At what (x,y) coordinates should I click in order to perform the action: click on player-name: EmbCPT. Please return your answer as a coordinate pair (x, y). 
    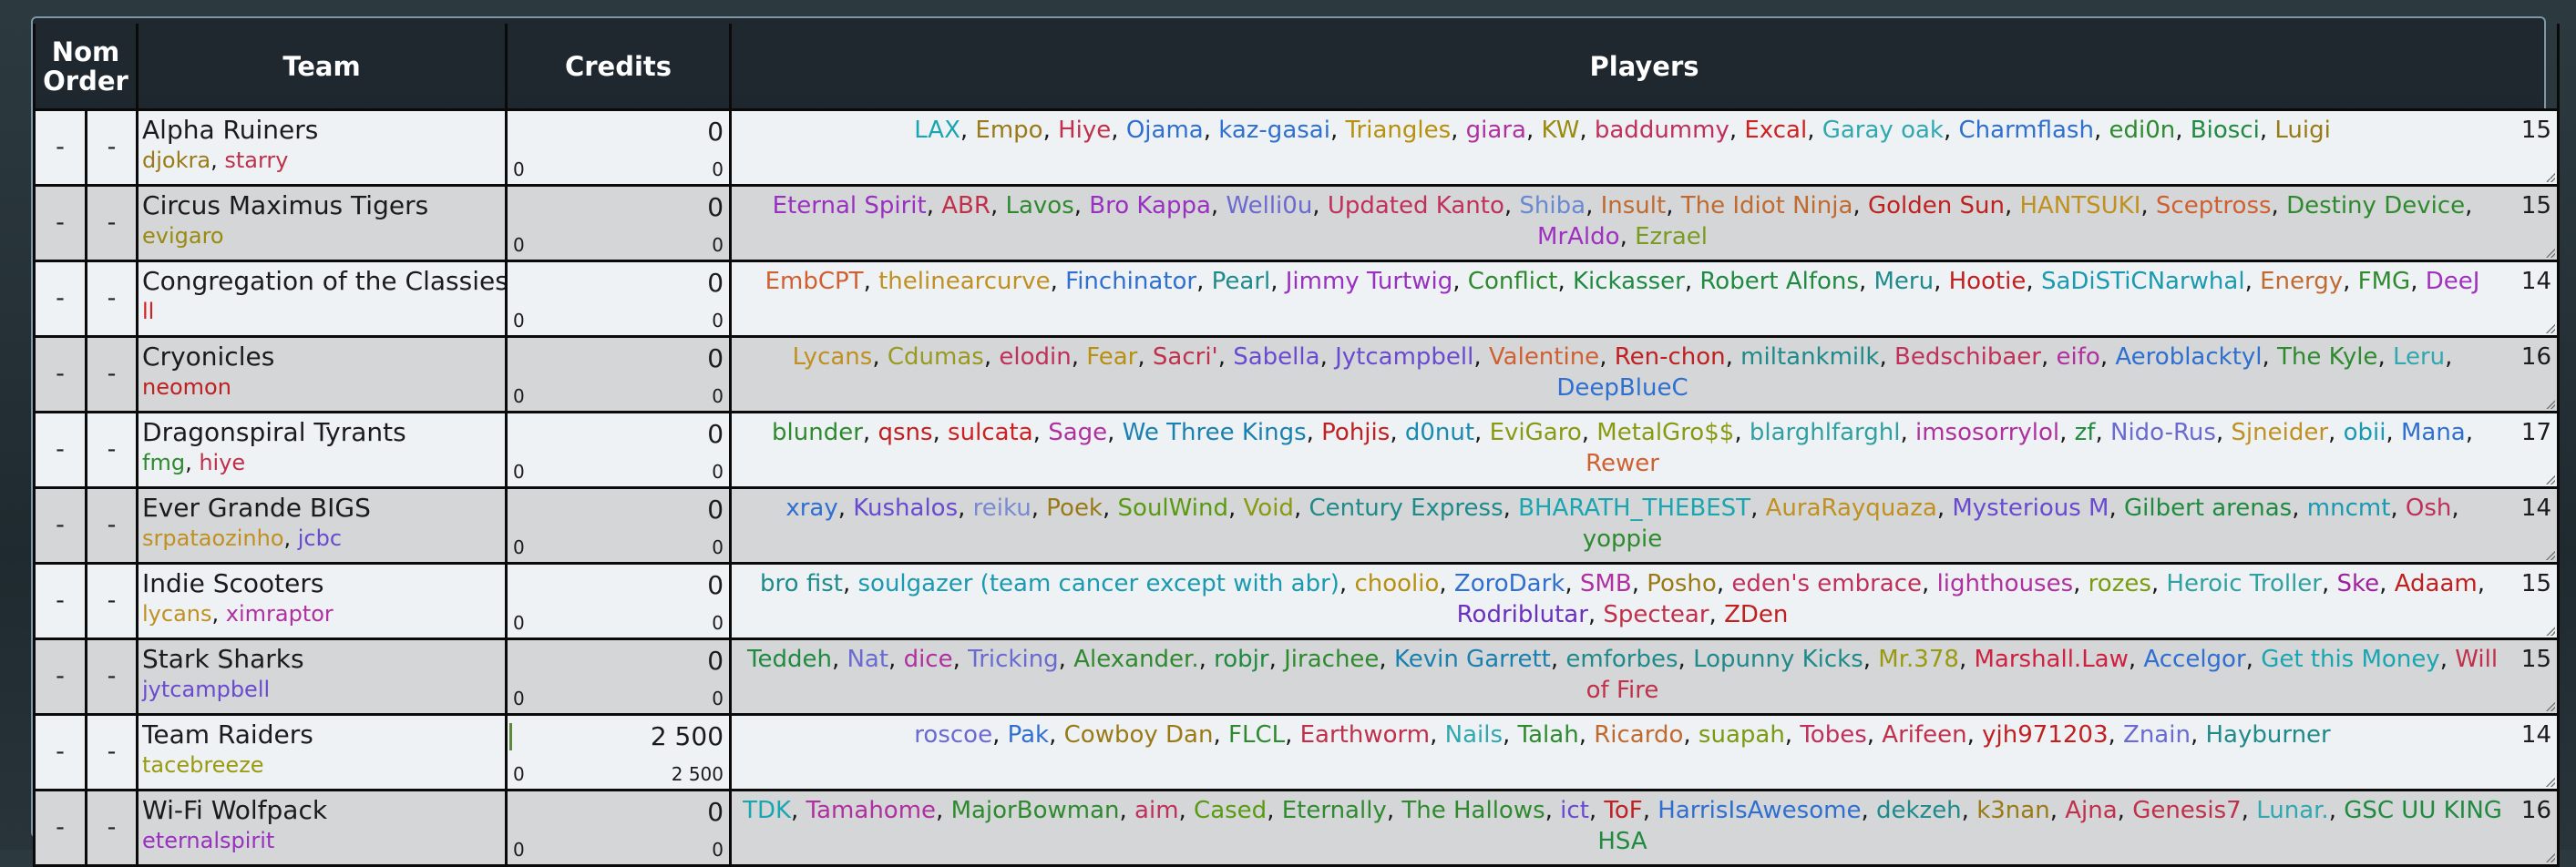
    Looking at the image, I should click on (815, 281).